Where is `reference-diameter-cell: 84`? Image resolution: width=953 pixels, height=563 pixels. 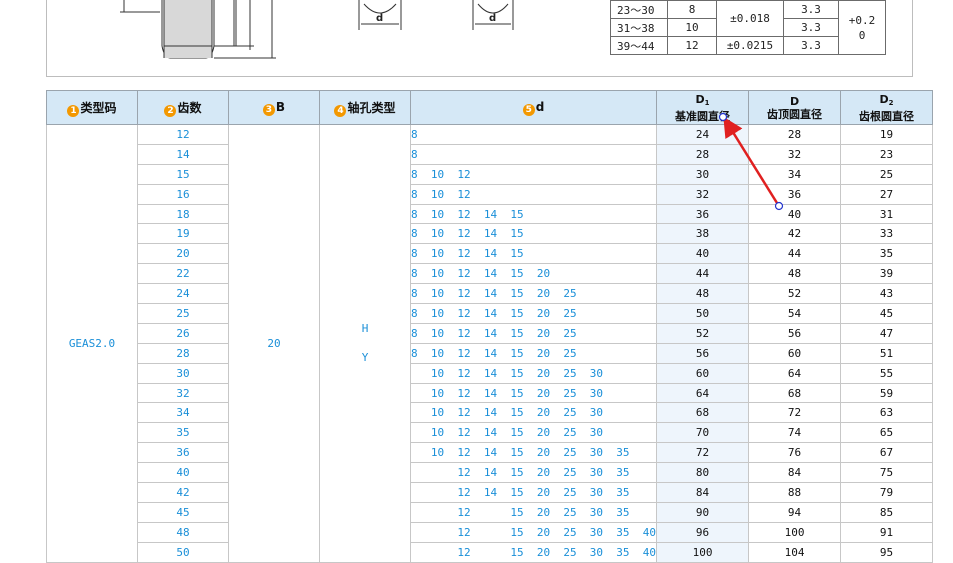
reference-diameter-cell: 84 is located at coordinates (703, 492).